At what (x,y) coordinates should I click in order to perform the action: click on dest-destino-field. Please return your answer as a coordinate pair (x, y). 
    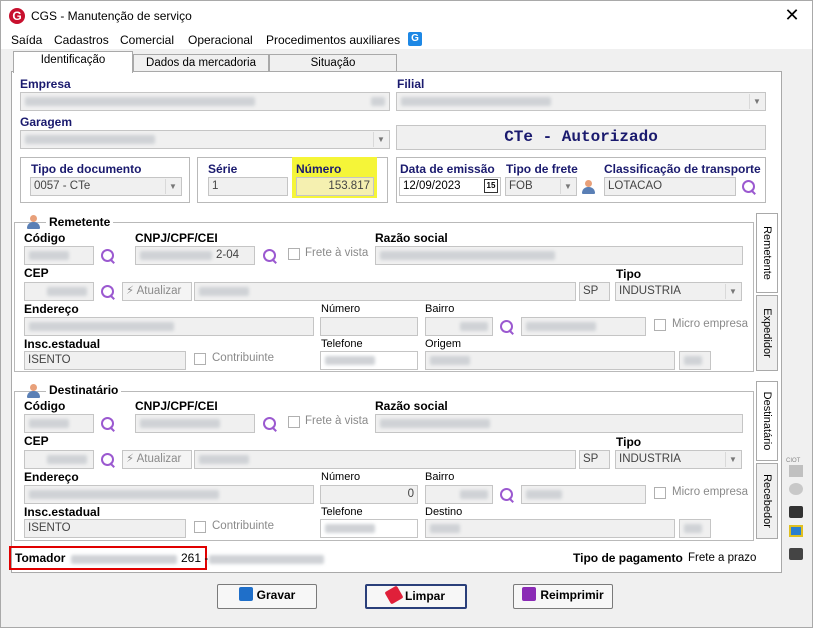
    Looking at the image, I should click on (550, 528).